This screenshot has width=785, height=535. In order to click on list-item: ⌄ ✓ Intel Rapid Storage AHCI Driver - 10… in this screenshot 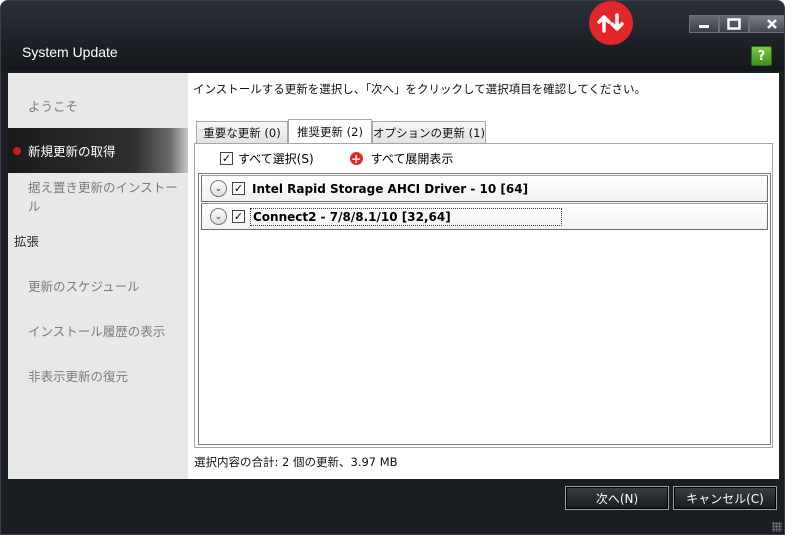, I will do `click(484, 188)`.